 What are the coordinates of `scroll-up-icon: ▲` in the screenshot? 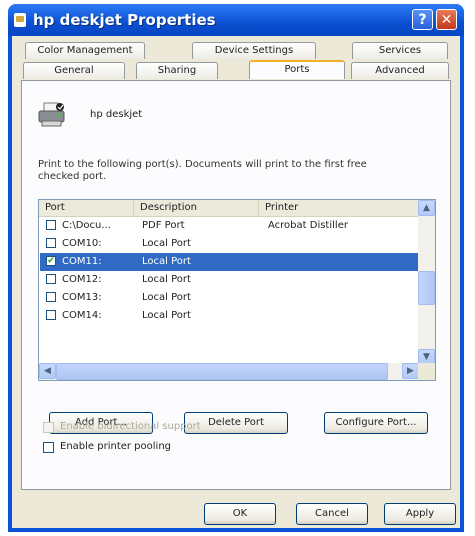 It's located at (426, 208).